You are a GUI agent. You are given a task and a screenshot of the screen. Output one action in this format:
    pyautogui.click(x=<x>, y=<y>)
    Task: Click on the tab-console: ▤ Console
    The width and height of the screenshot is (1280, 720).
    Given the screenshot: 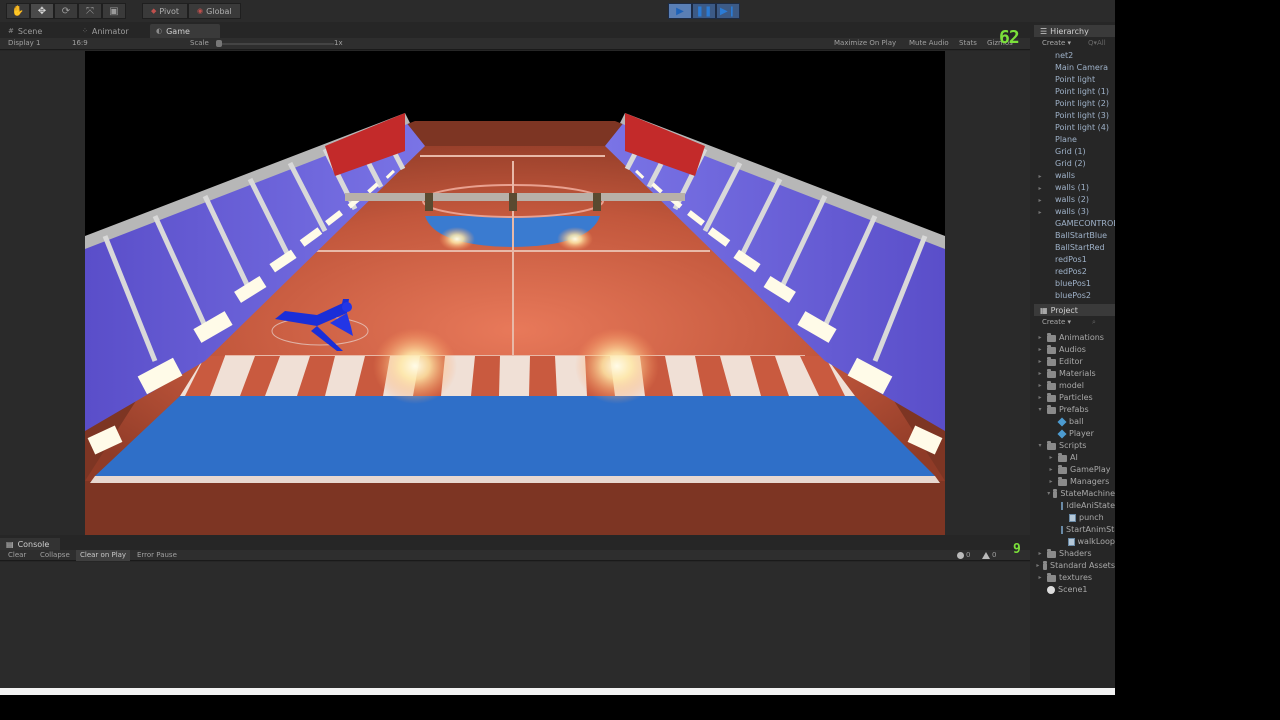 What is the action you would take?
    pyautogui.click(x=30, y=544)
    